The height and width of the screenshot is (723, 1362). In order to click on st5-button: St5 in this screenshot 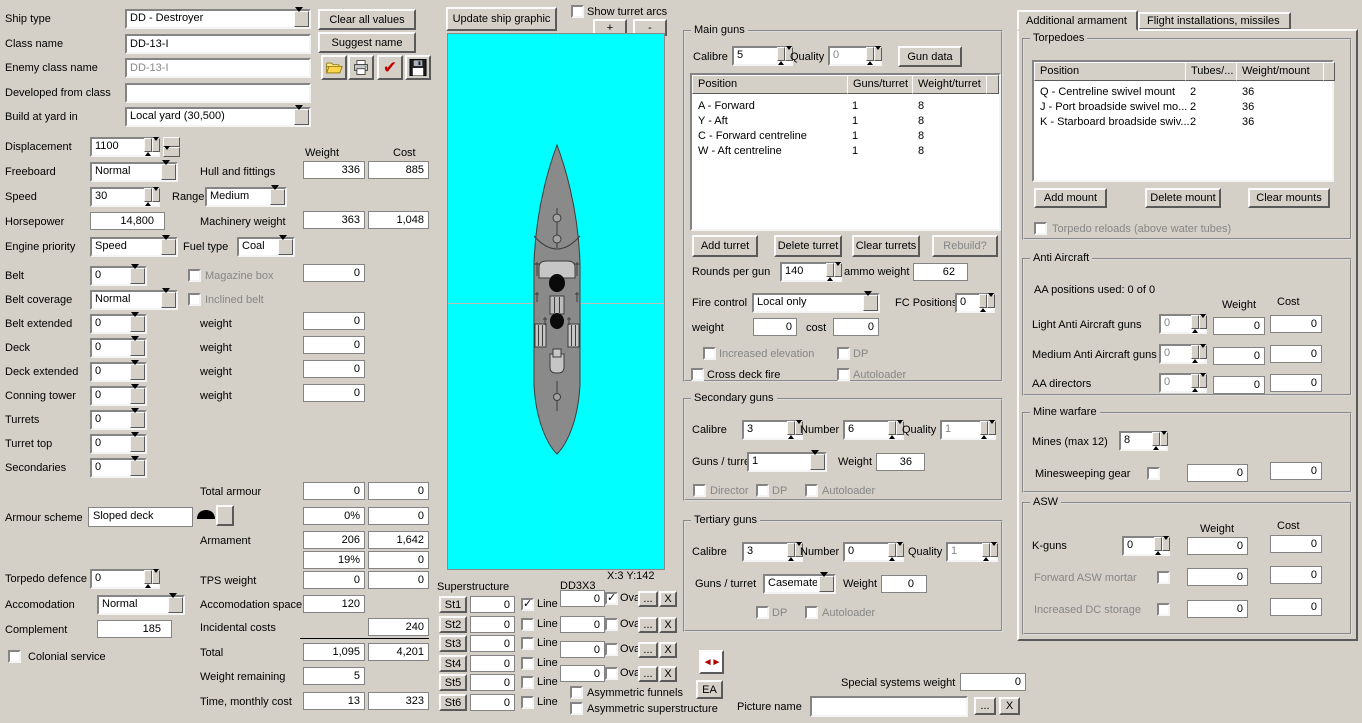, I will do `click(453, 682)`.